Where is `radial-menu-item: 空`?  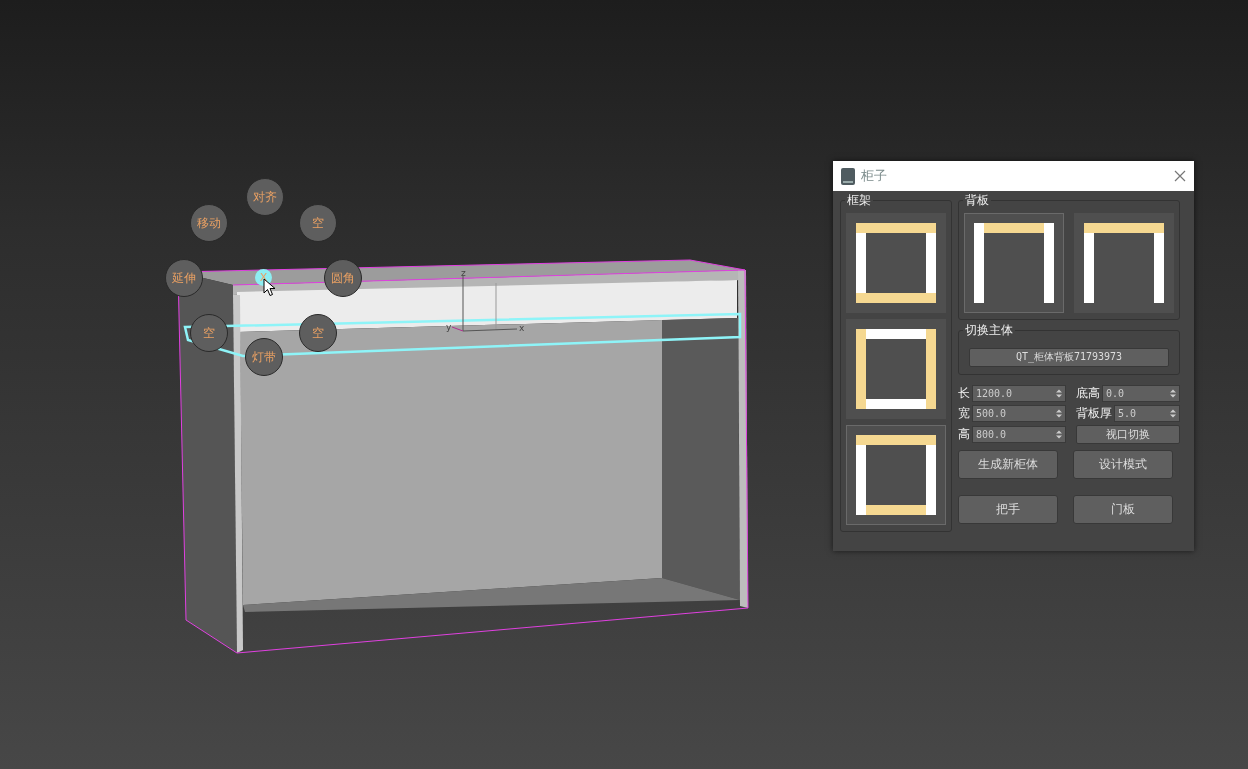 radial-menu-item: 空 is located at coordinates (318, 223).